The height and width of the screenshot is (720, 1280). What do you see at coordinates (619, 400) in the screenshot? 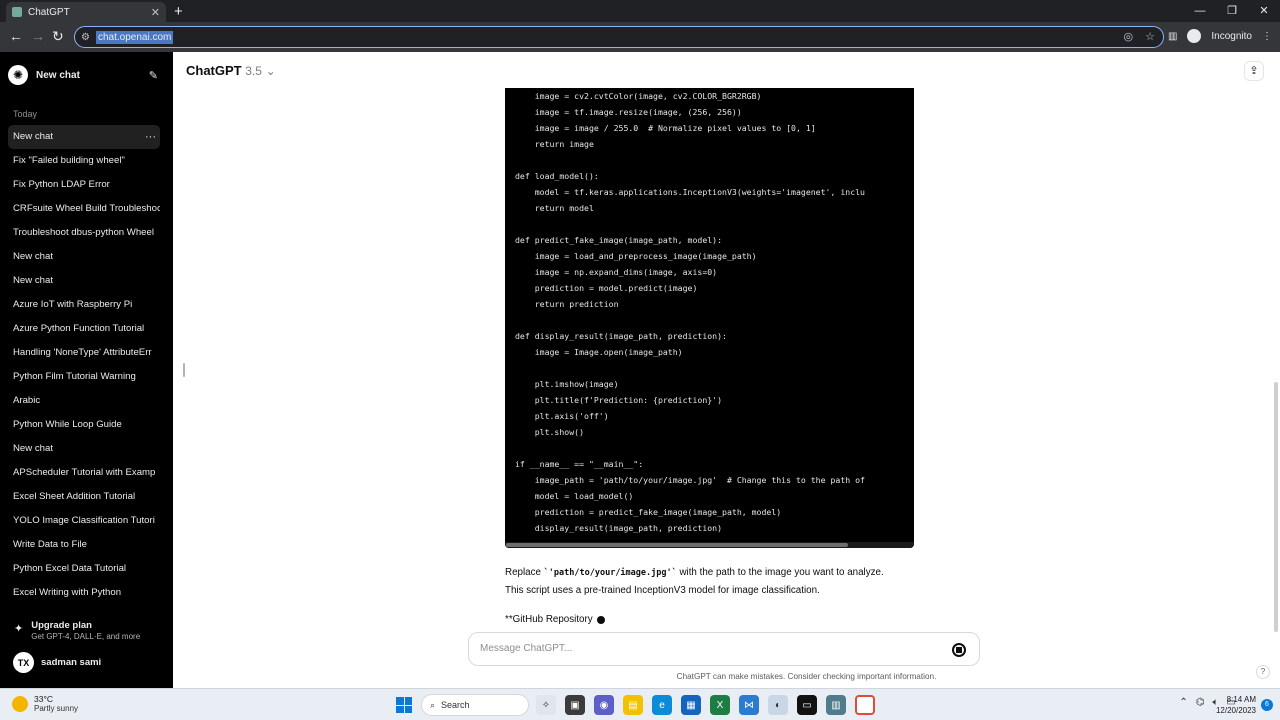
I see `code-line: plt.title(f'Prediction: {prediction}')` at bounding box center [619, 400].